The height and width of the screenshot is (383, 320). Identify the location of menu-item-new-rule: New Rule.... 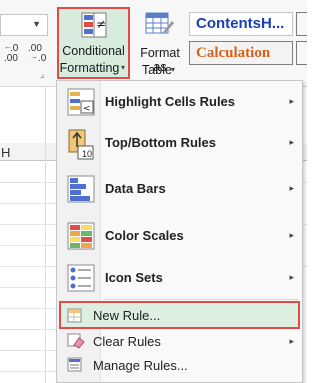
(179, 315).